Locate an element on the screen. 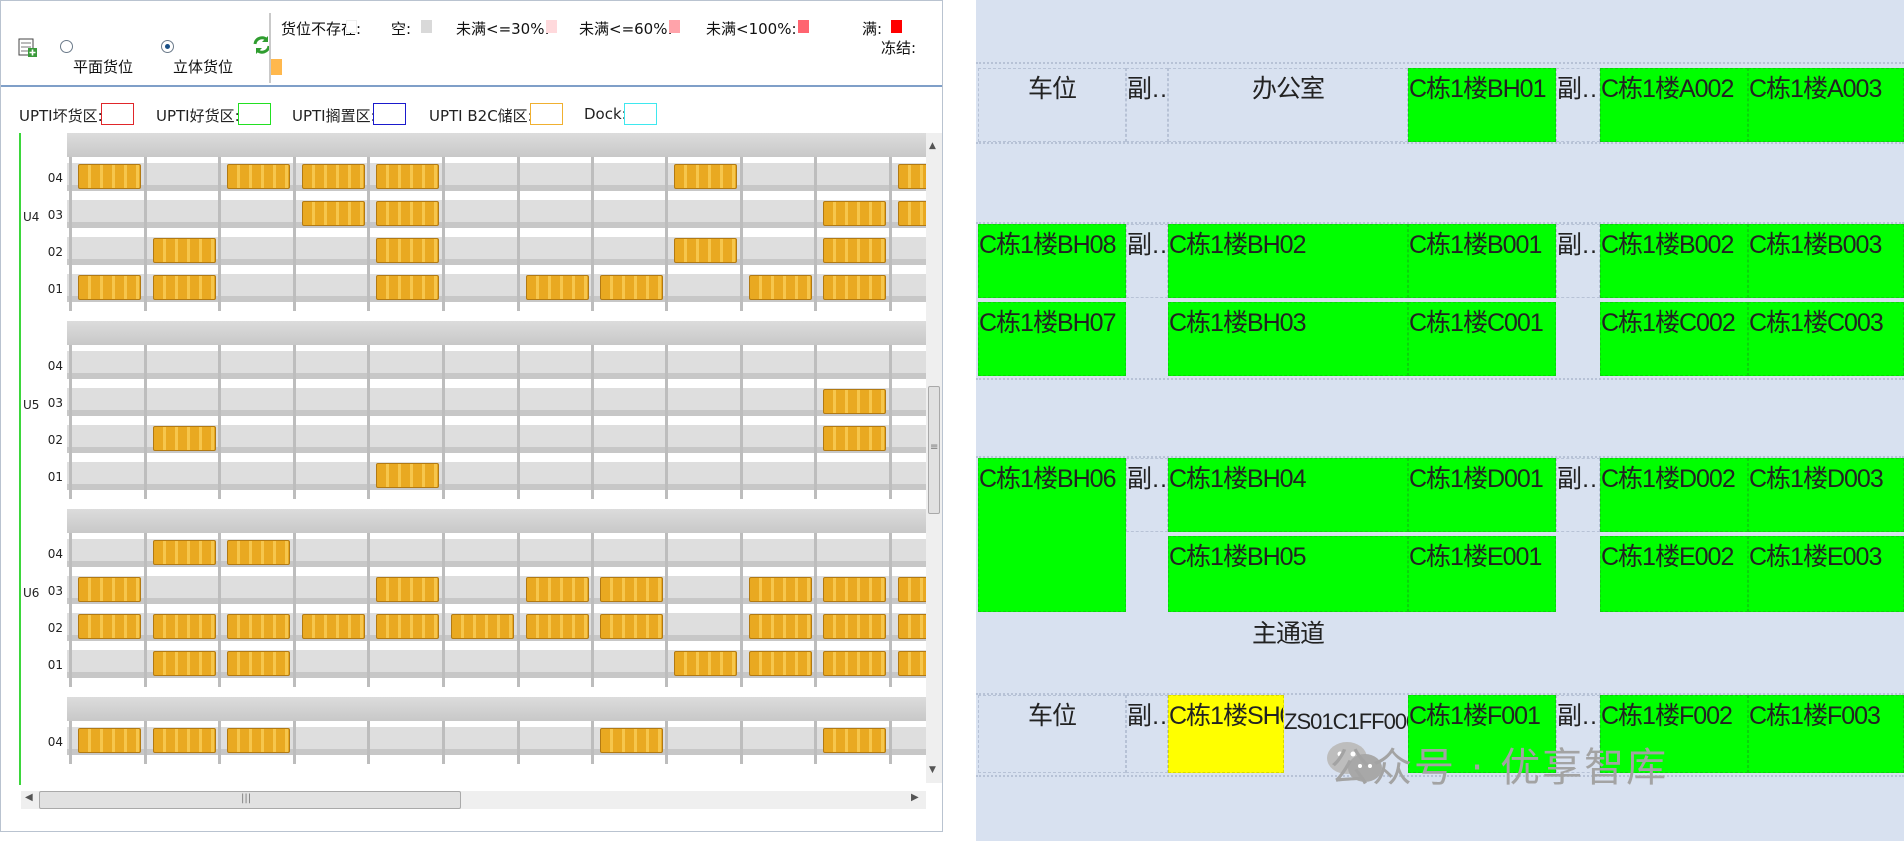 The image size is (1904, 841). location-cell: C栋1楼E001 is located at coordinates (1482, 574).